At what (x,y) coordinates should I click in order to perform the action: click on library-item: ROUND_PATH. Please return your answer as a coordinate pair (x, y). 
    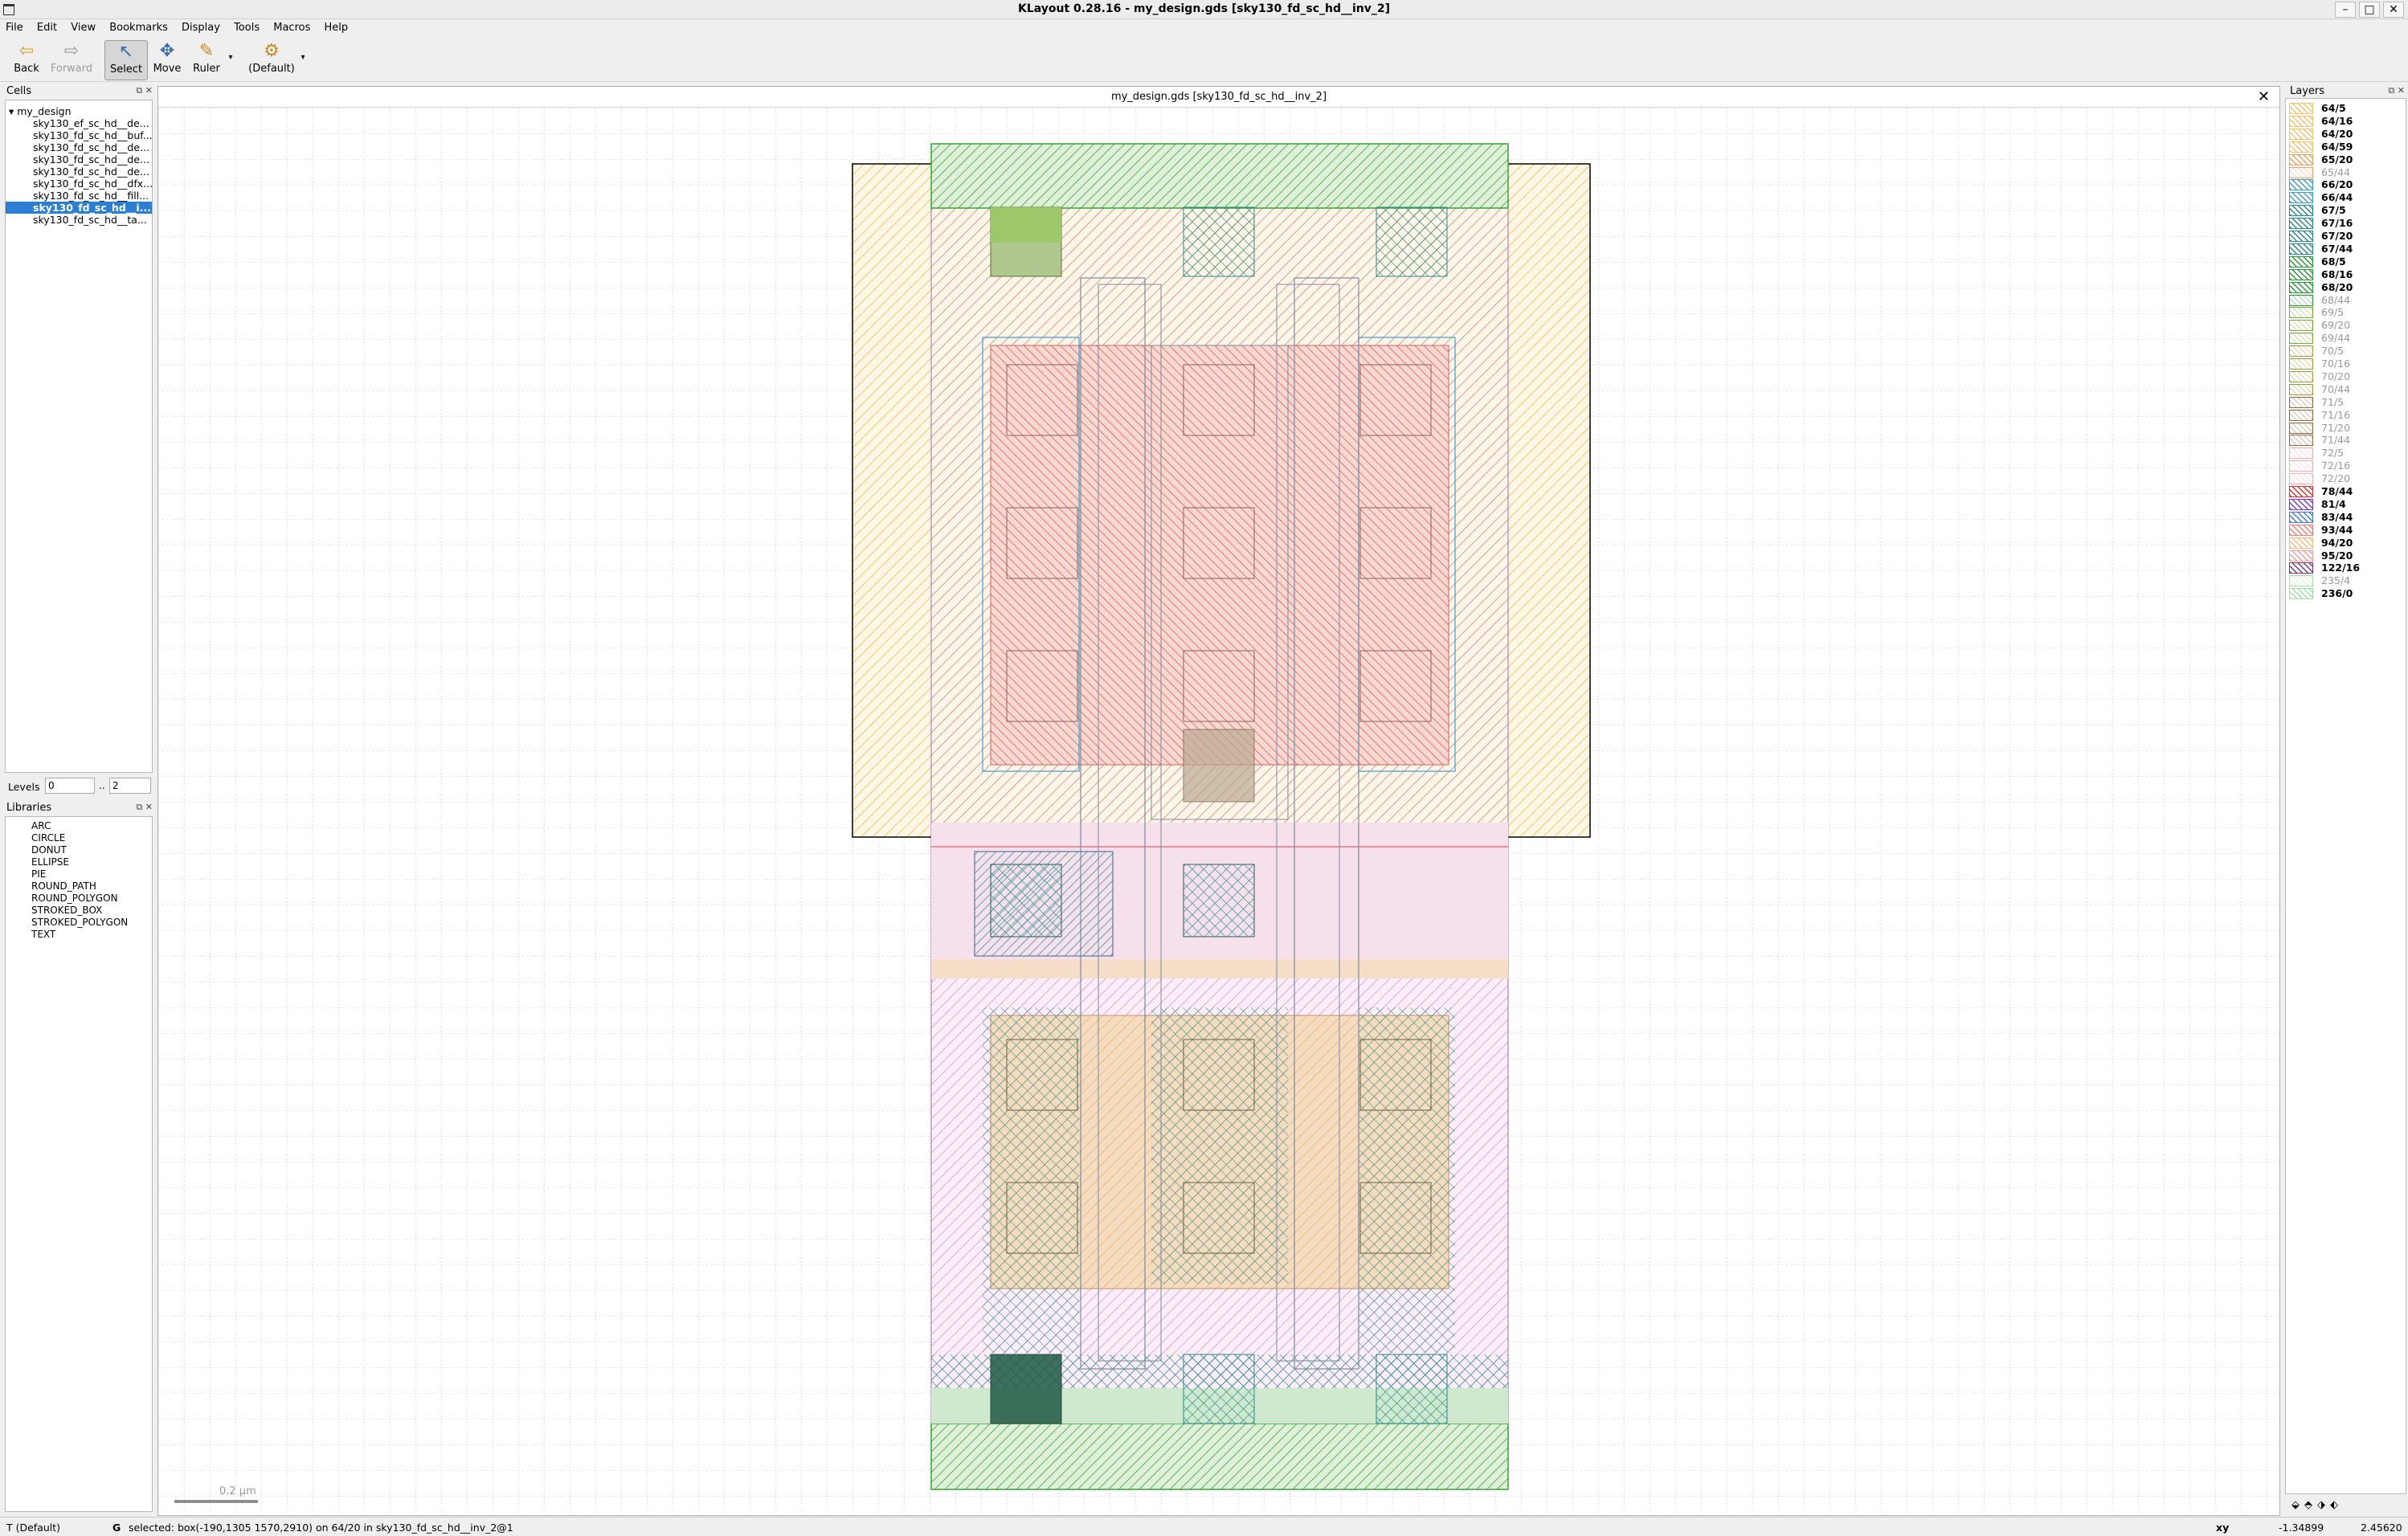
    Looking at the image, I should click on (79, 886).